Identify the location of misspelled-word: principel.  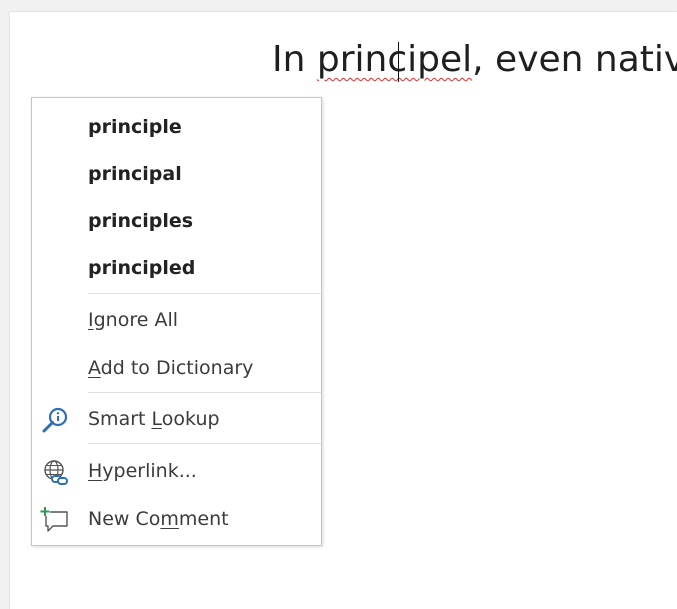
(394, 59).